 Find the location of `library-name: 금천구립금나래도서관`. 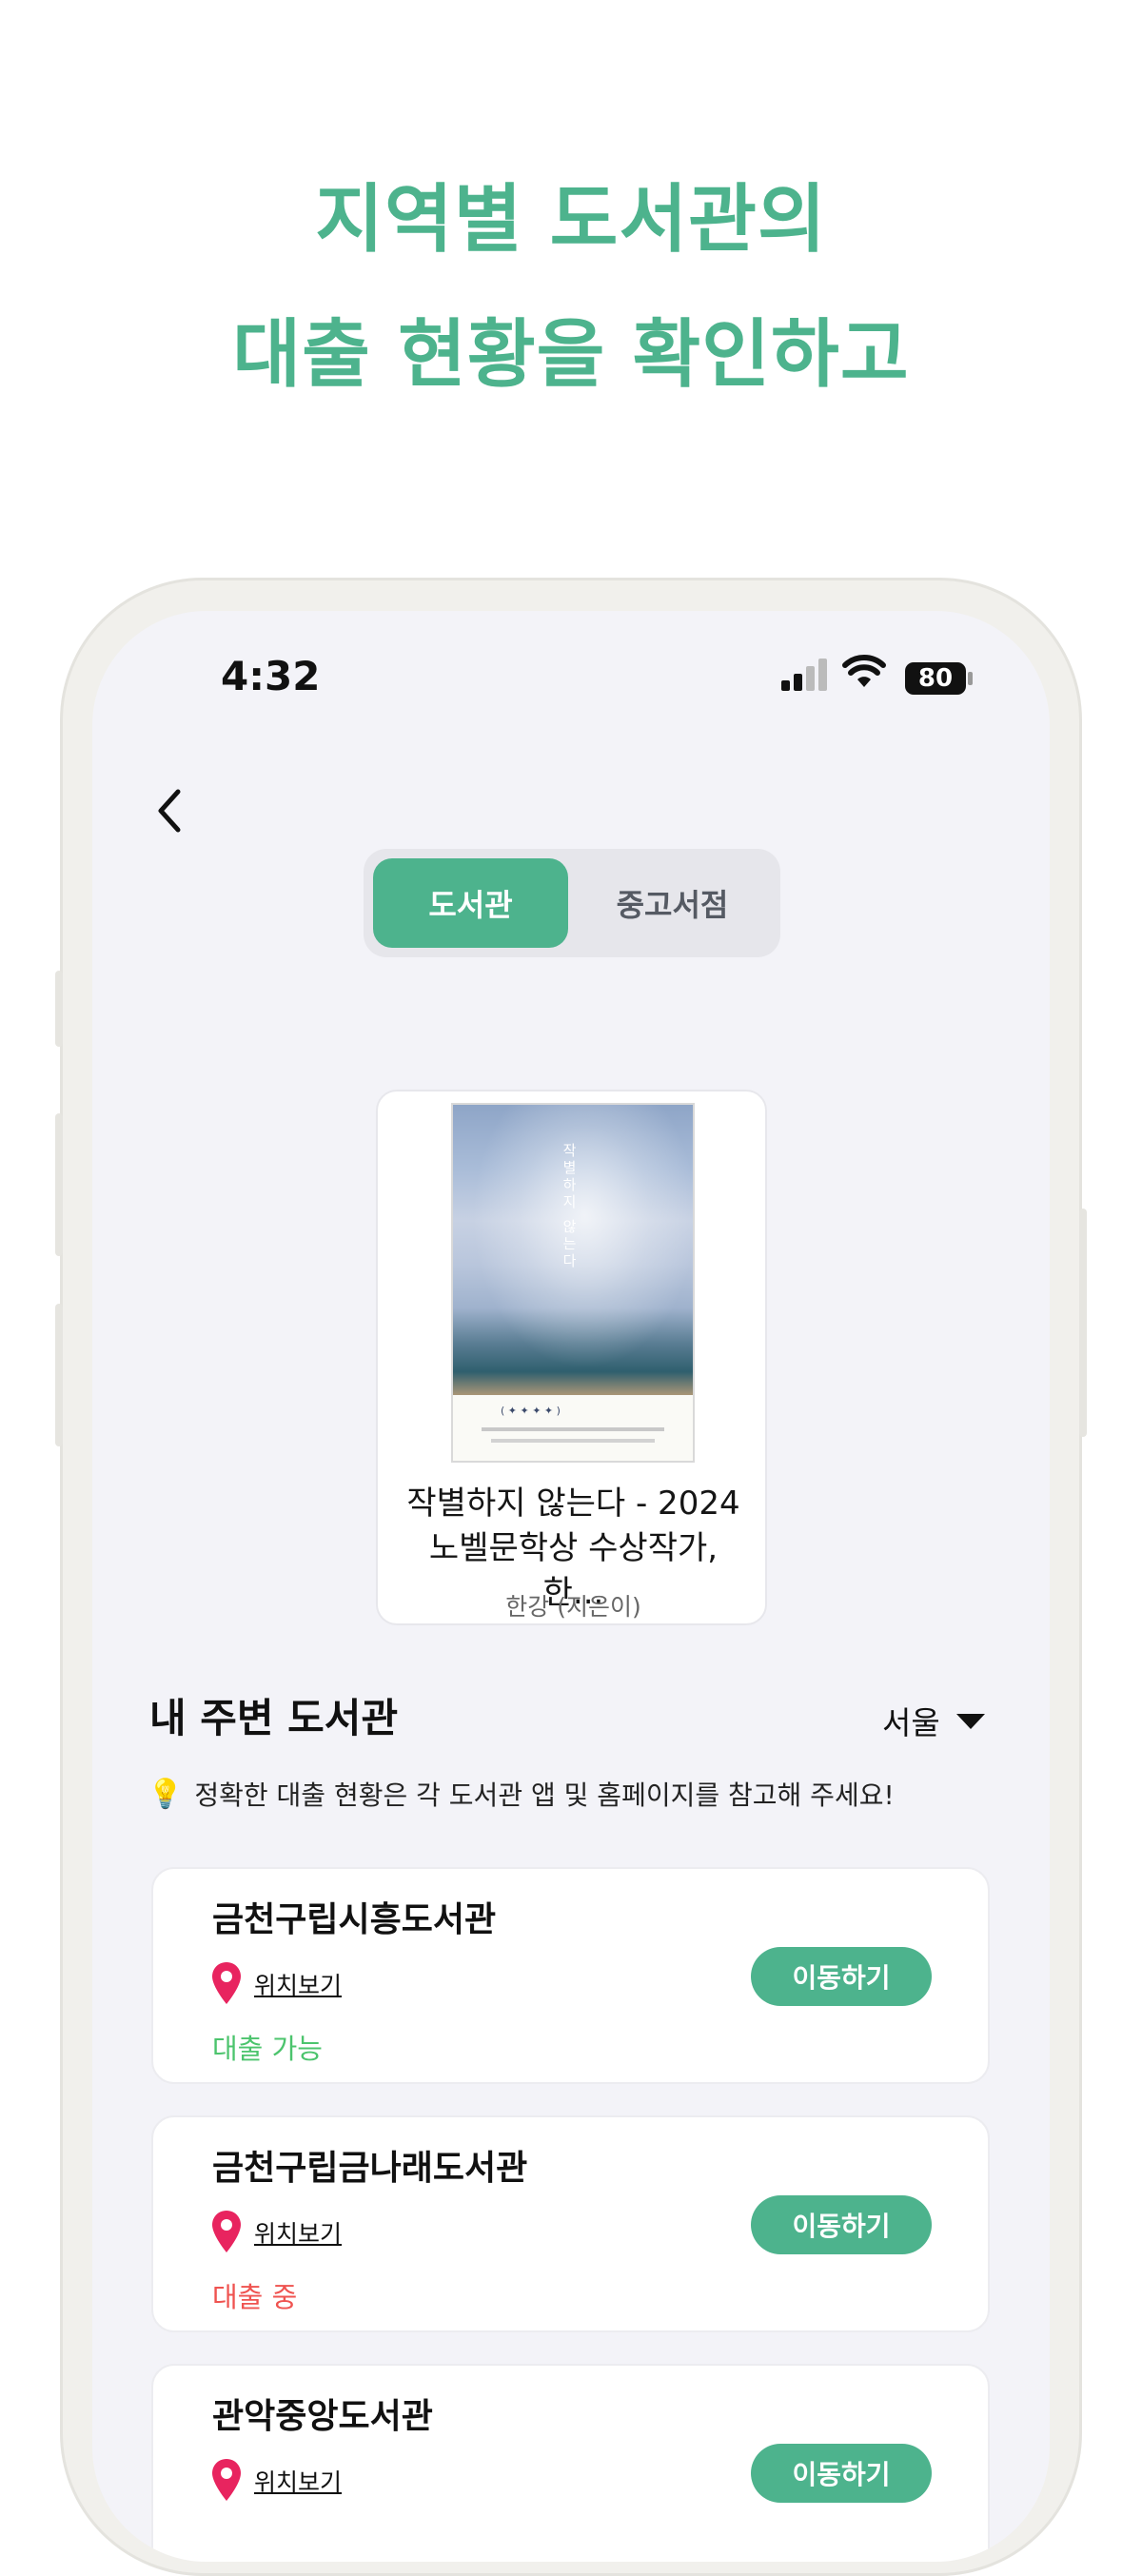

library-name: 금천구립금나래도서관 is located at coordinates (370, 2168).